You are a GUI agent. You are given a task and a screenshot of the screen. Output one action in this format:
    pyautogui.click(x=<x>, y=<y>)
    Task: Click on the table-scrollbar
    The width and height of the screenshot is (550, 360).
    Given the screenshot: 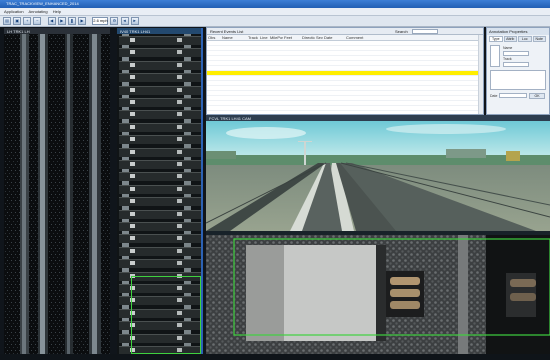 What is the action you would take?
    pyautogui.click(x=480, y=74)
    